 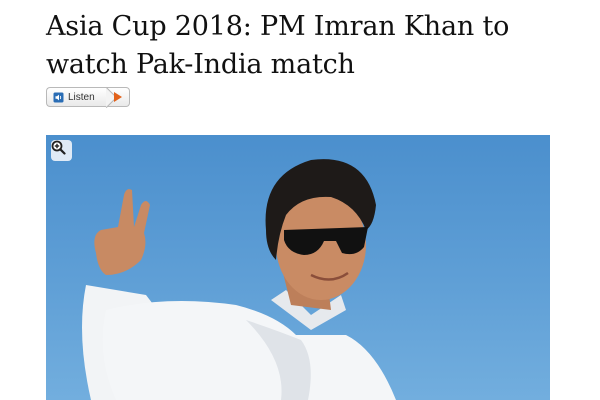 I want to click on listen-button: Listen, so click(x=88, y=97).